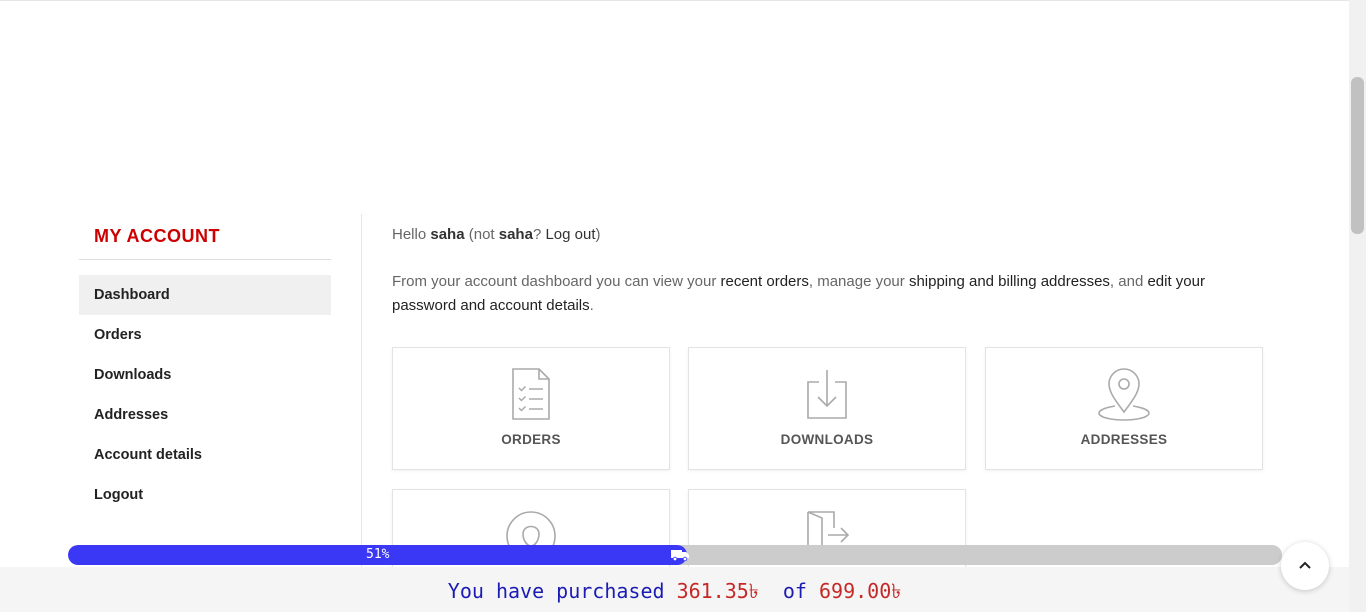  Describe the element at coordinates (481, 234) in the screenshot. I see `greeting-not: (not` at that location.